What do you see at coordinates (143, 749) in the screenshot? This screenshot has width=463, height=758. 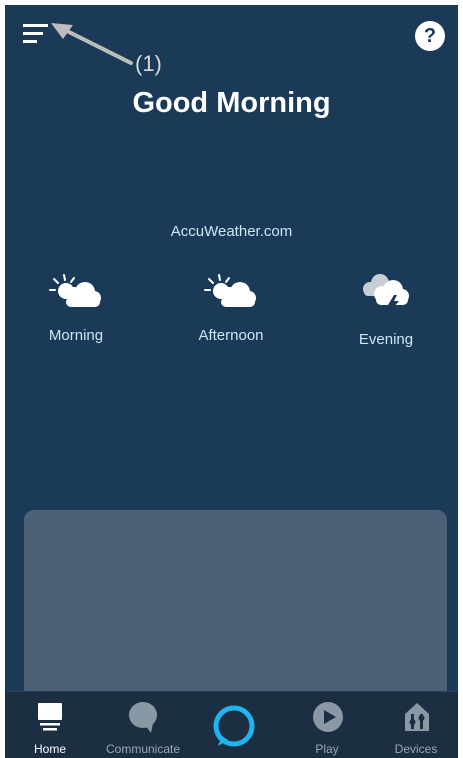 I see `nav-communicate-label: Communicate` at bounding box center [143, 749].